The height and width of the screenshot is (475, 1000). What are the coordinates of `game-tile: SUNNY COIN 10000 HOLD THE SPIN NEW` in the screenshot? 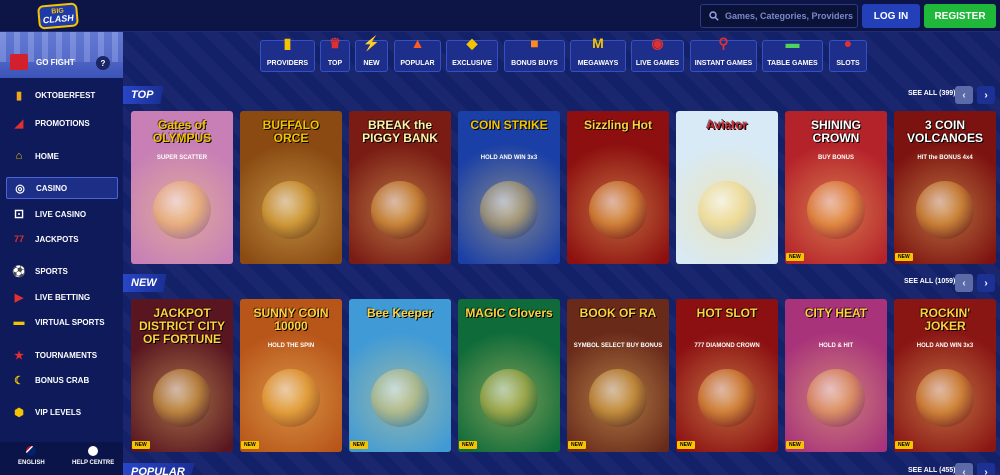 It's located at (291, 375).